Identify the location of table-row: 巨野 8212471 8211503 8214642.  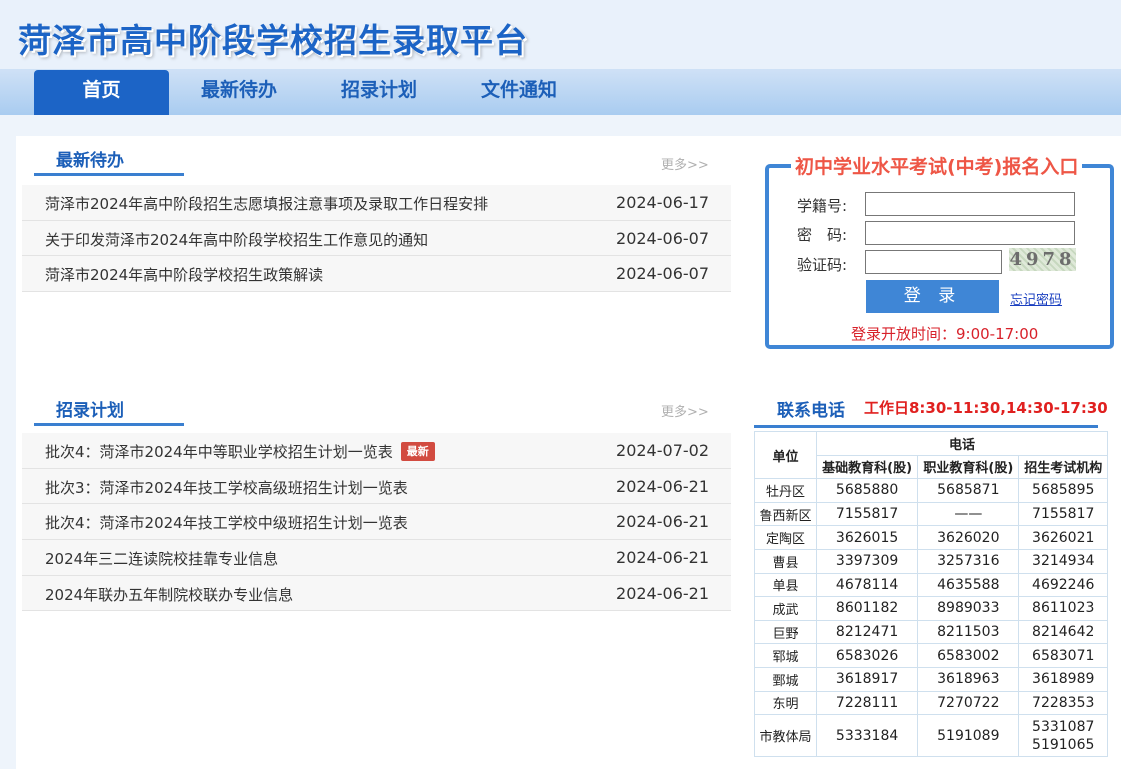
(931, 632).